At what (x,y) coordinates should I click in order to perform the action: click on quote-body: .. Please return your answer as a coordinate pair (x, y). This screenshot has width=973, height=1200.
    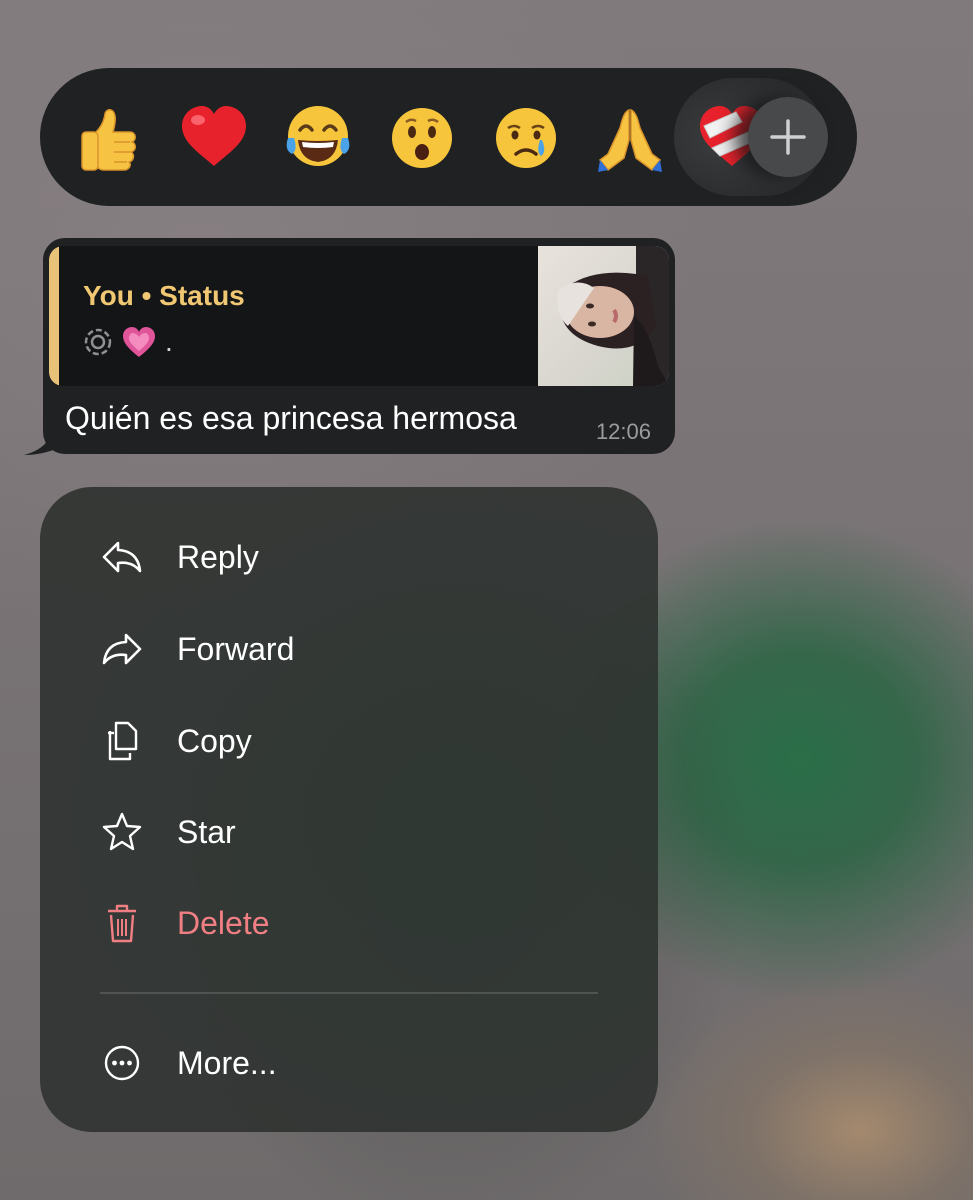
    Looking at the image, I should click on (128, 342).